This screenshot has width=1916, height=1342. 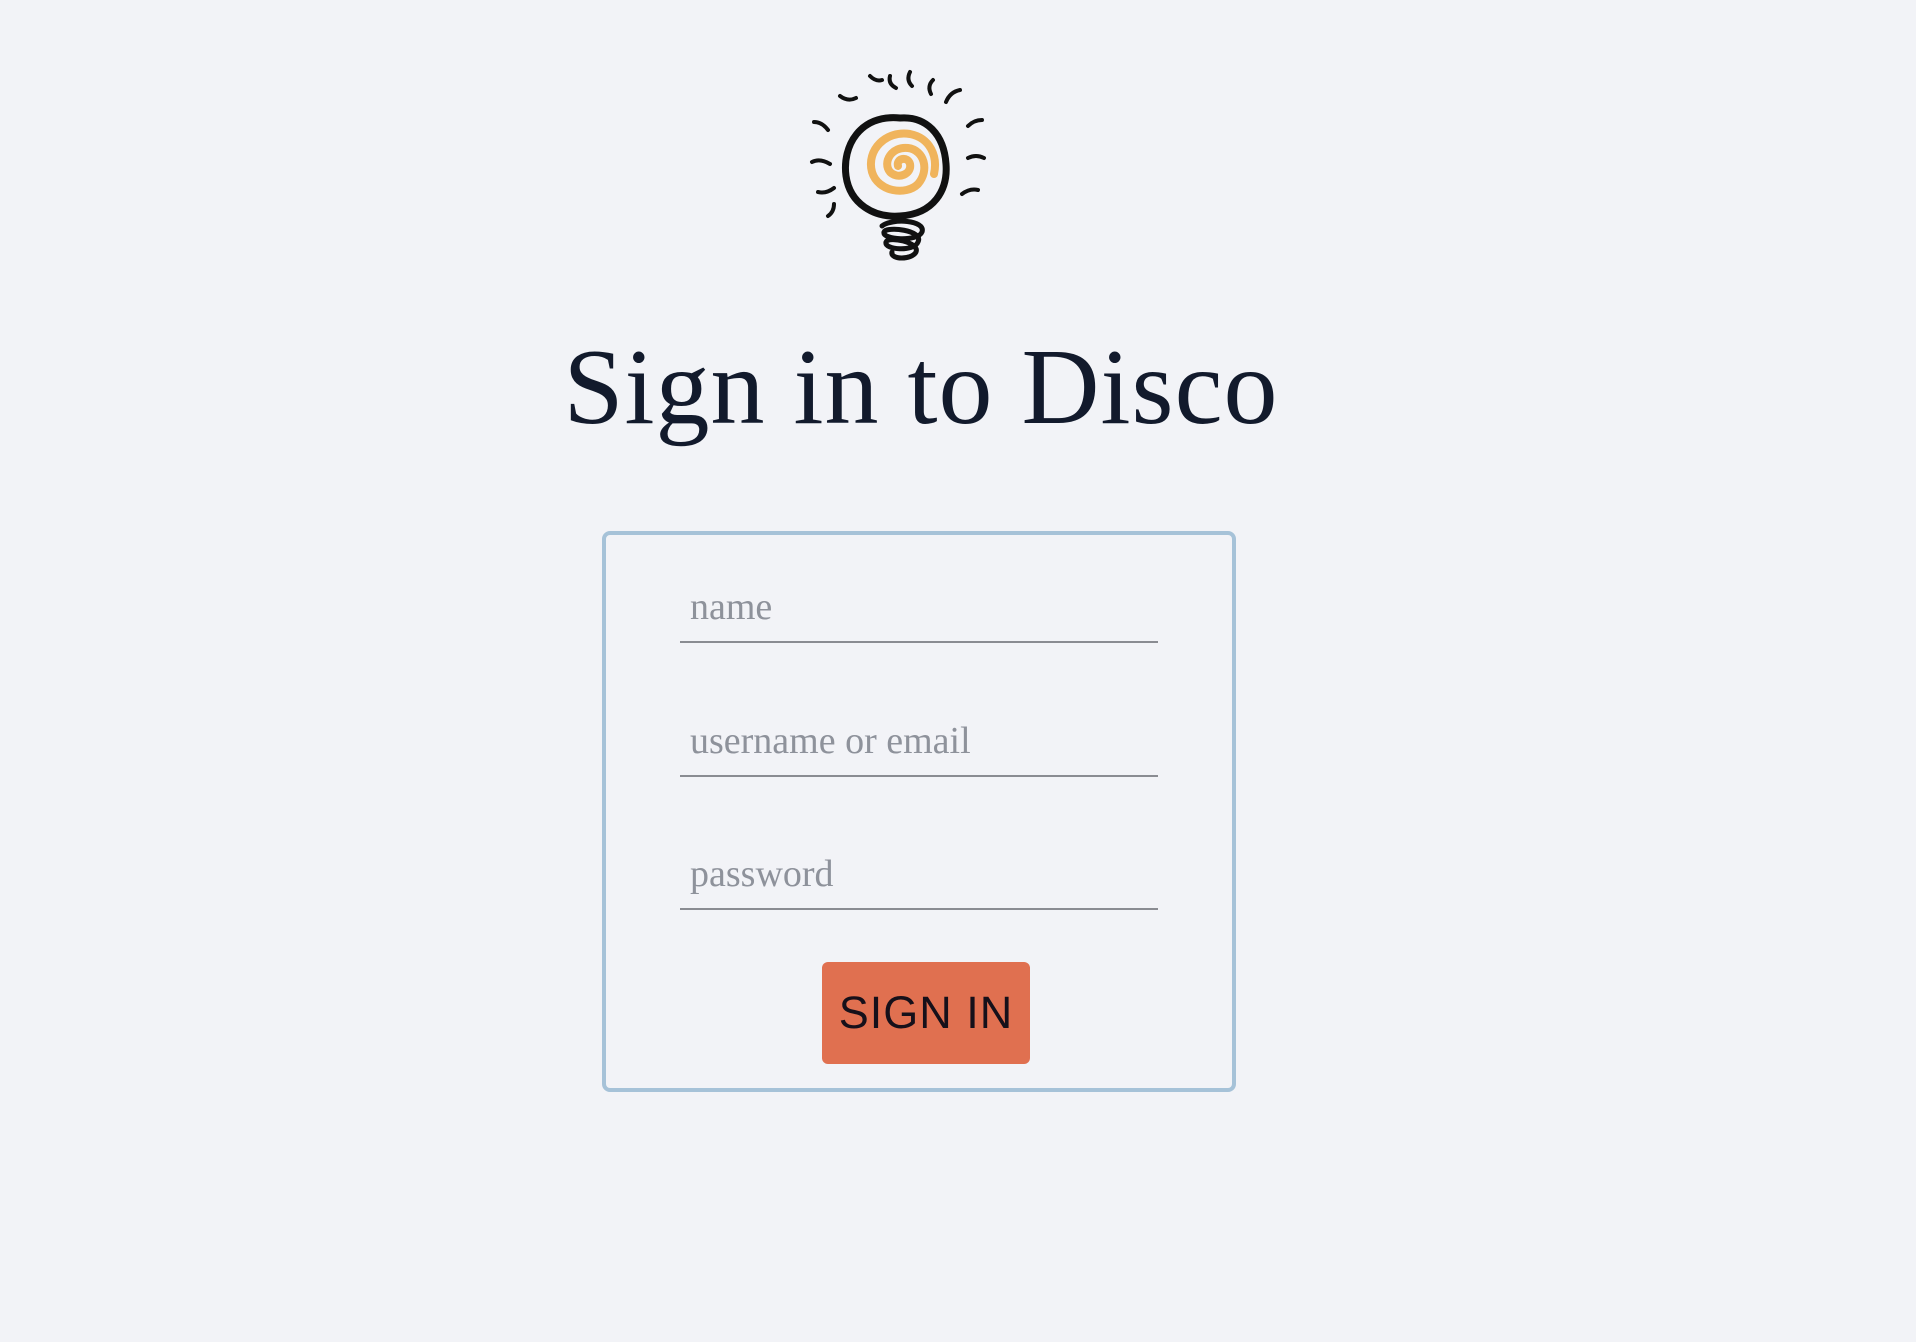 I want to click on logo, so click(x=900, y=169).